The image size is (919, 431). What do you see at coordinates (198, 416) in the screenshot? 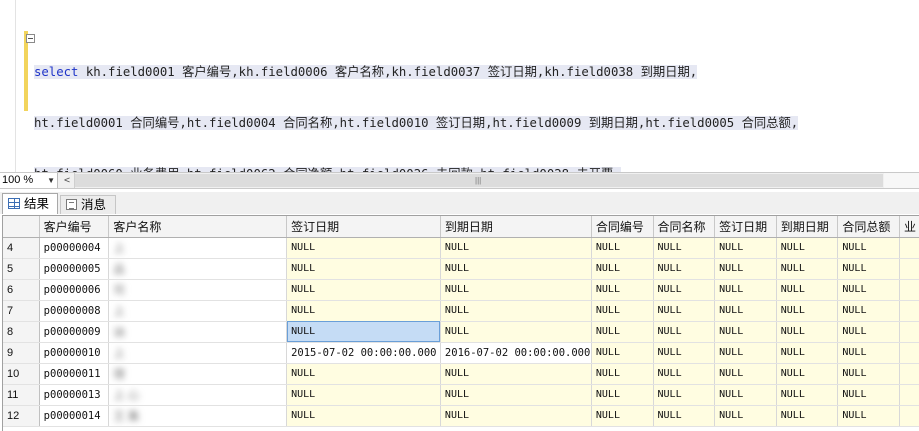
I see `cell-customer-name: 王 集` at bounding box center [198, 416].